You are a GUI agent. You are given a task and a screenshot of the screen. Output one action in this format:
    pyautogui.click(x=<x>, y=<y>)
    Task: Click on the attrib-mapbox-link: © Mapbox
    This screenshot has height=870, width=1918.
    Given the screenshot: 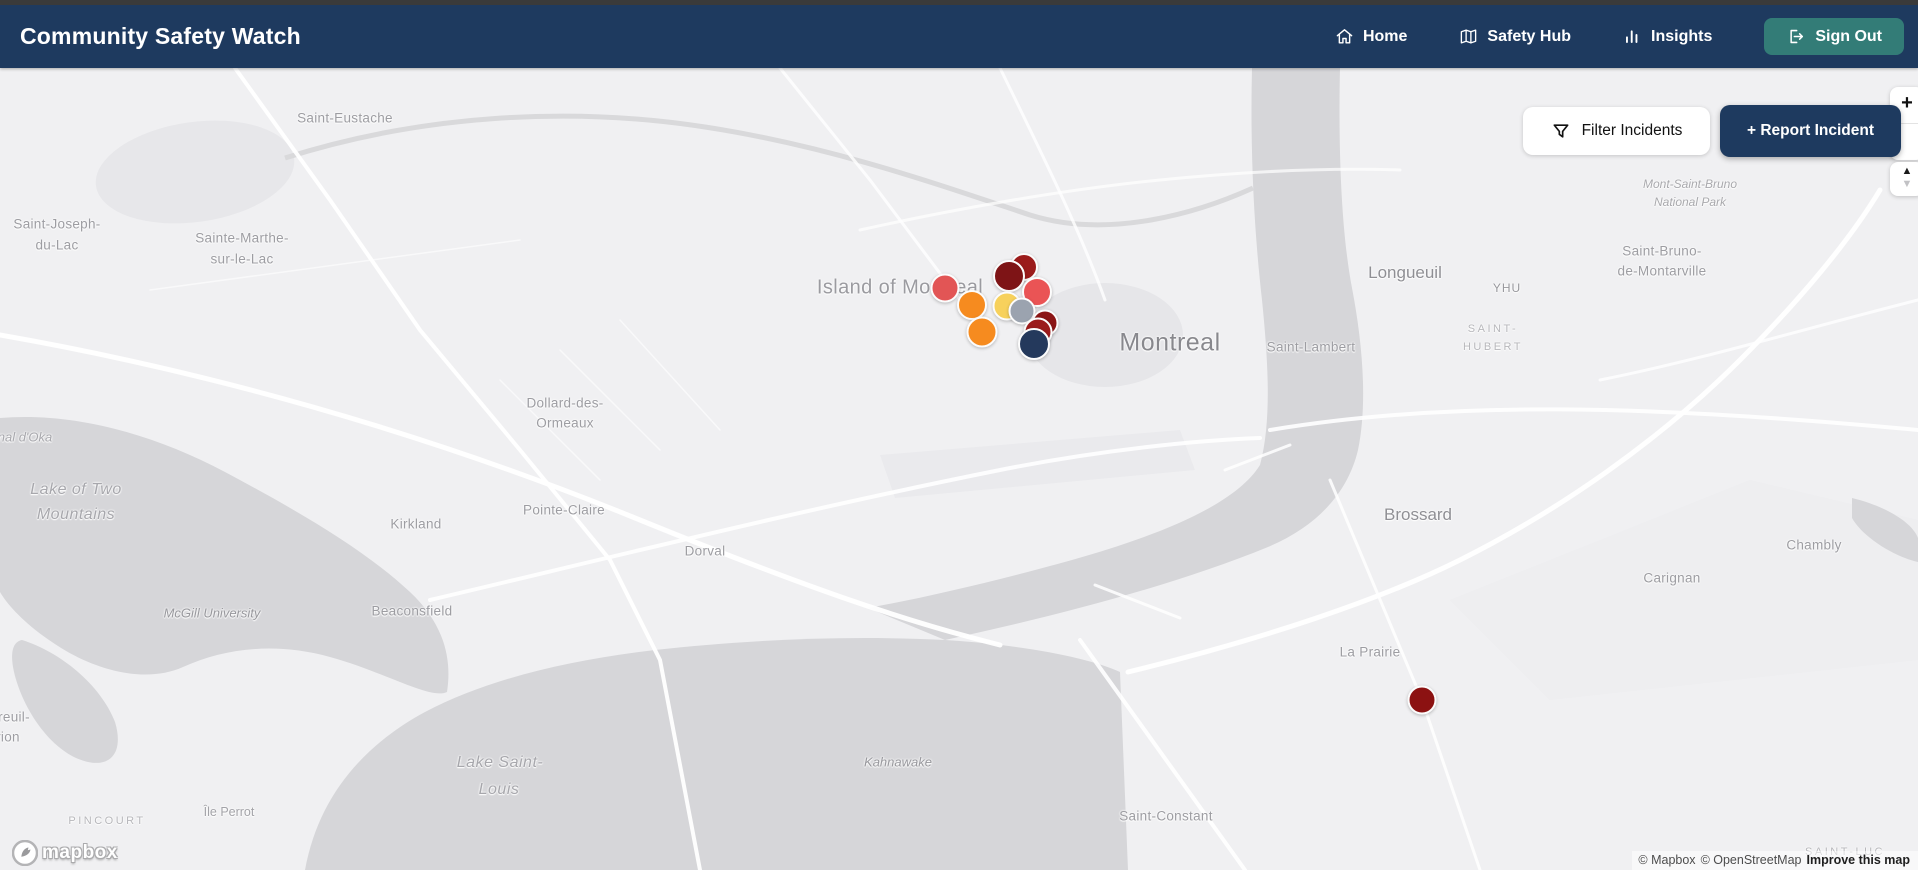 What is the action you would take?
    pyautogui.click(x=1666, y=860)
    